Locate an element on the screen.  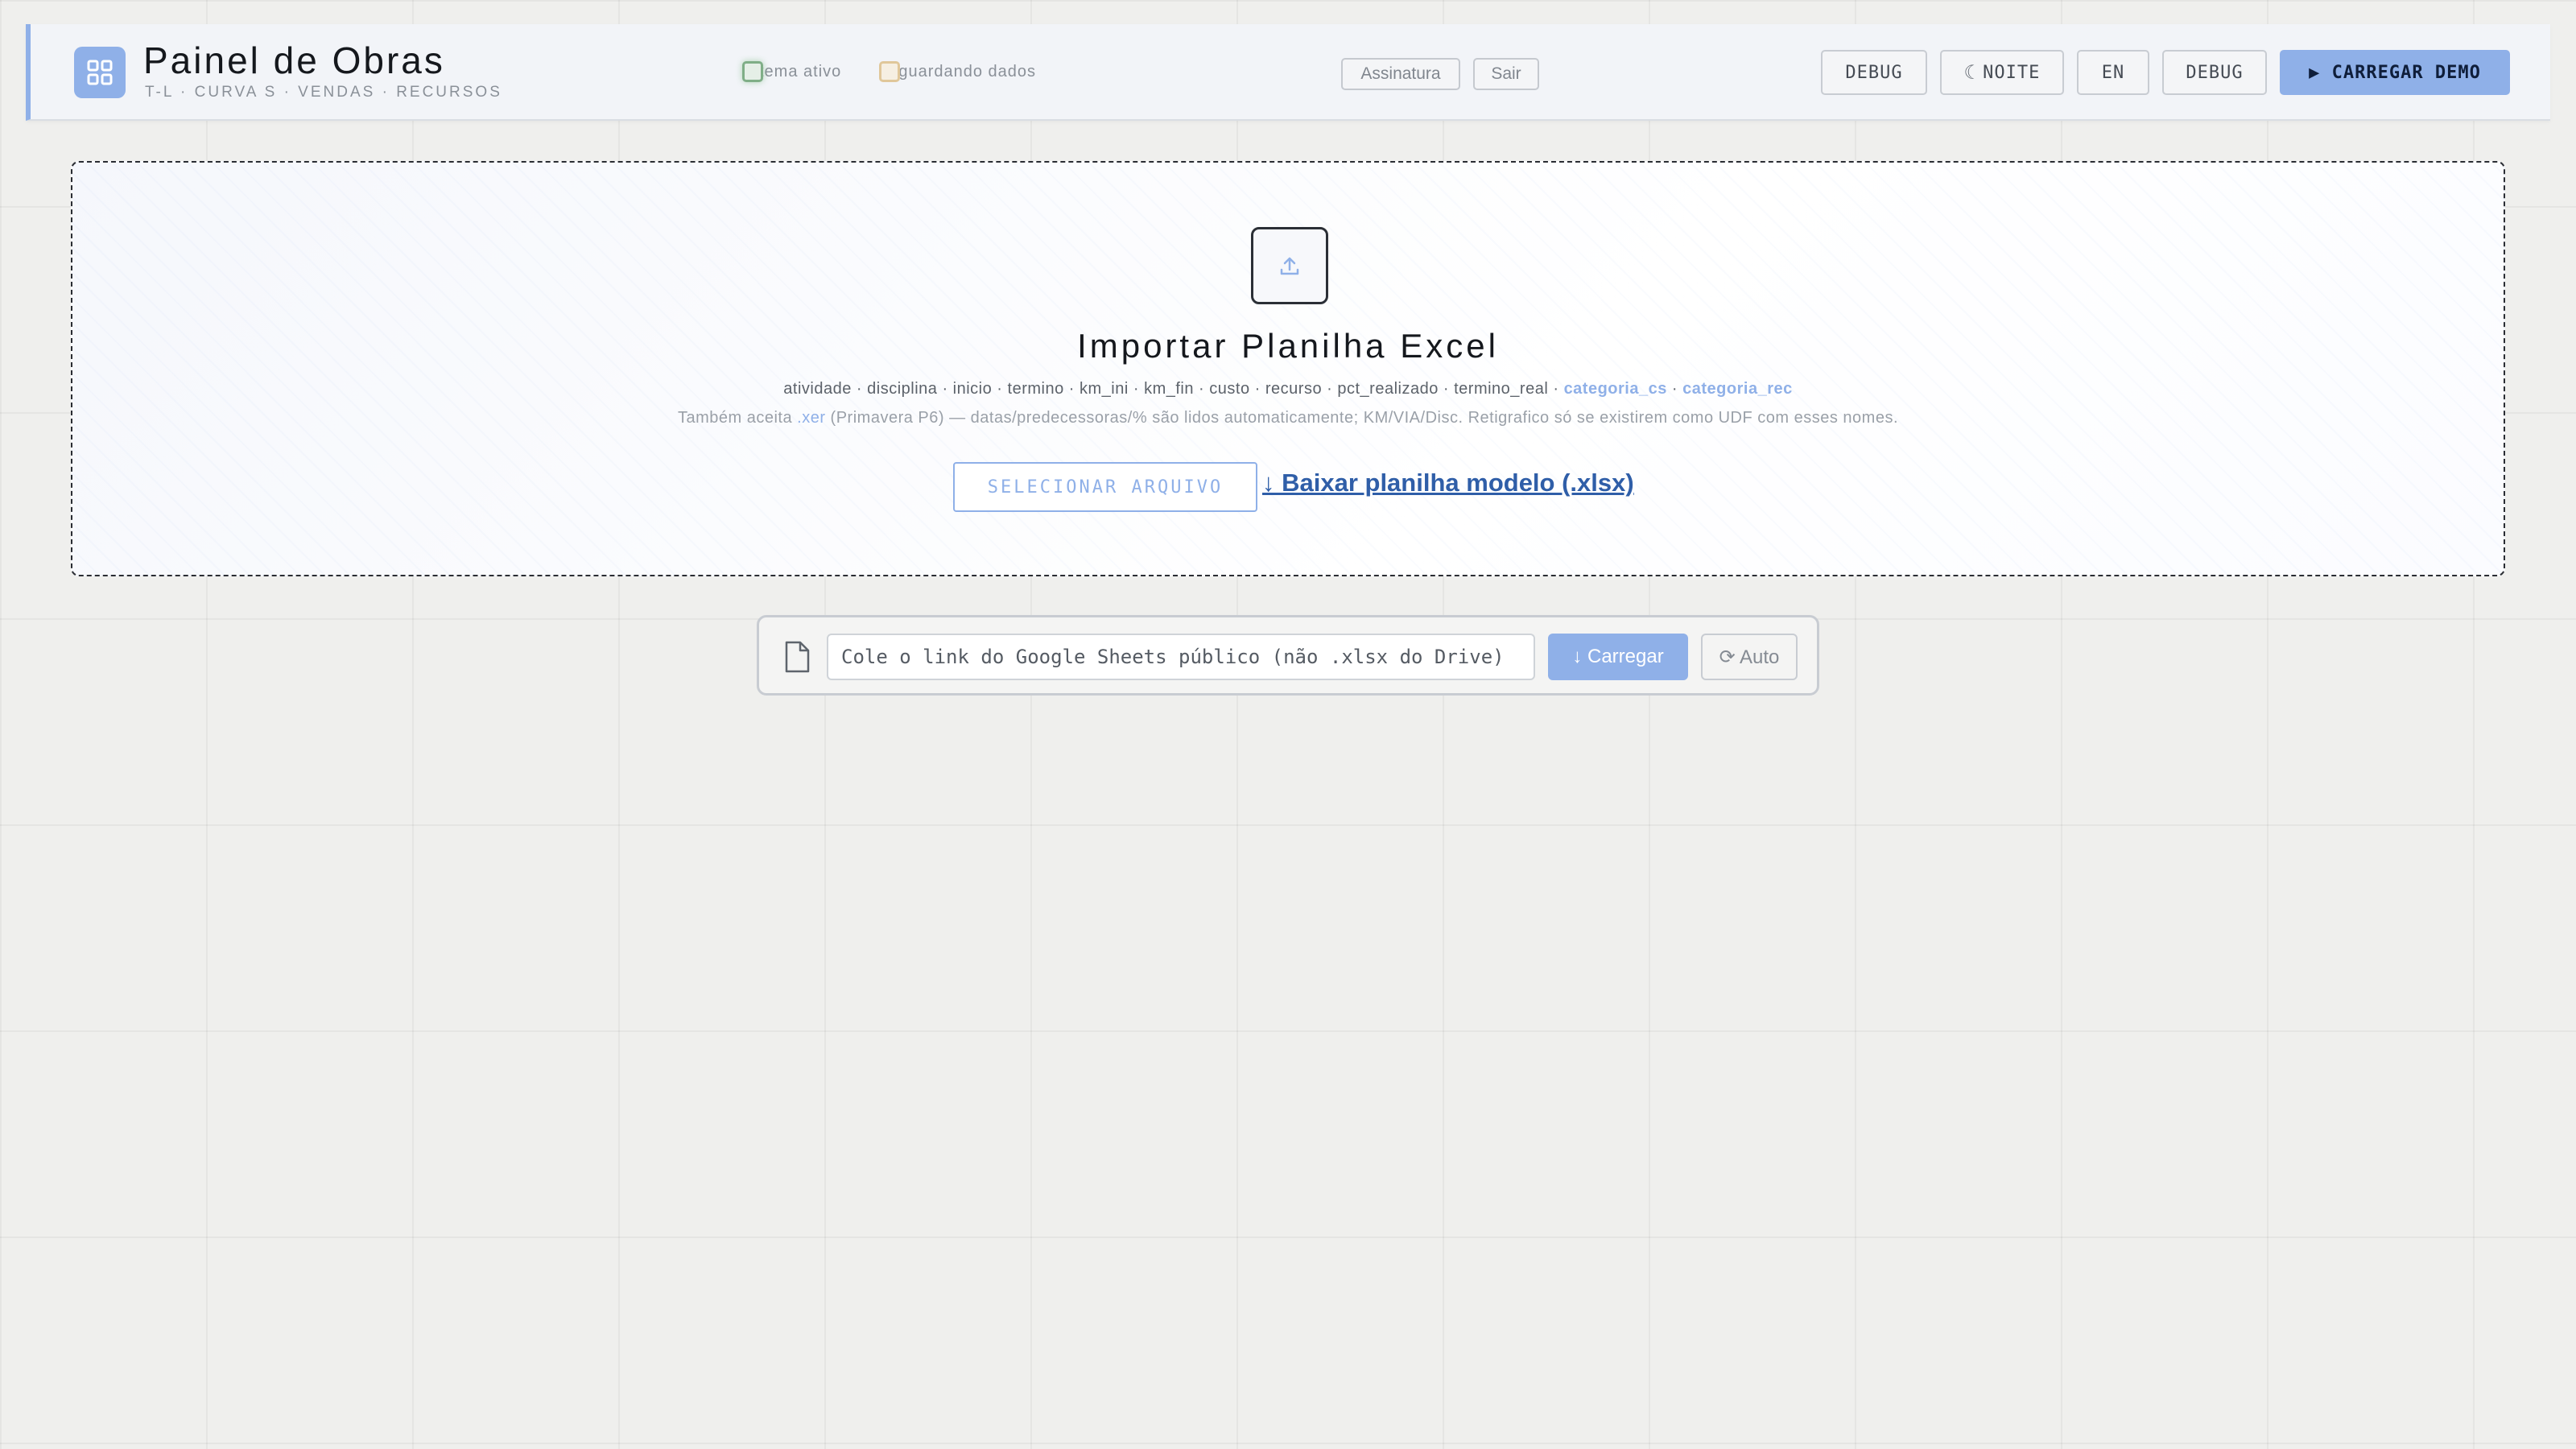
column-name: inicio is located at coordinates (972, 389).